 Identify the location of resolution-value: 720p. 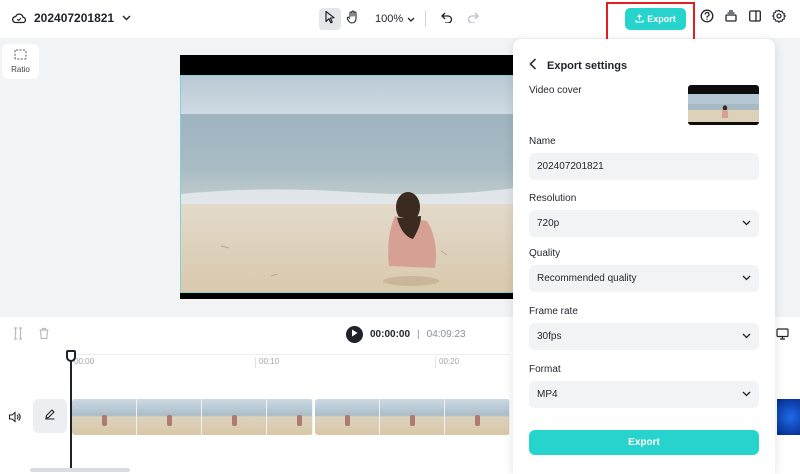
(548, 223).